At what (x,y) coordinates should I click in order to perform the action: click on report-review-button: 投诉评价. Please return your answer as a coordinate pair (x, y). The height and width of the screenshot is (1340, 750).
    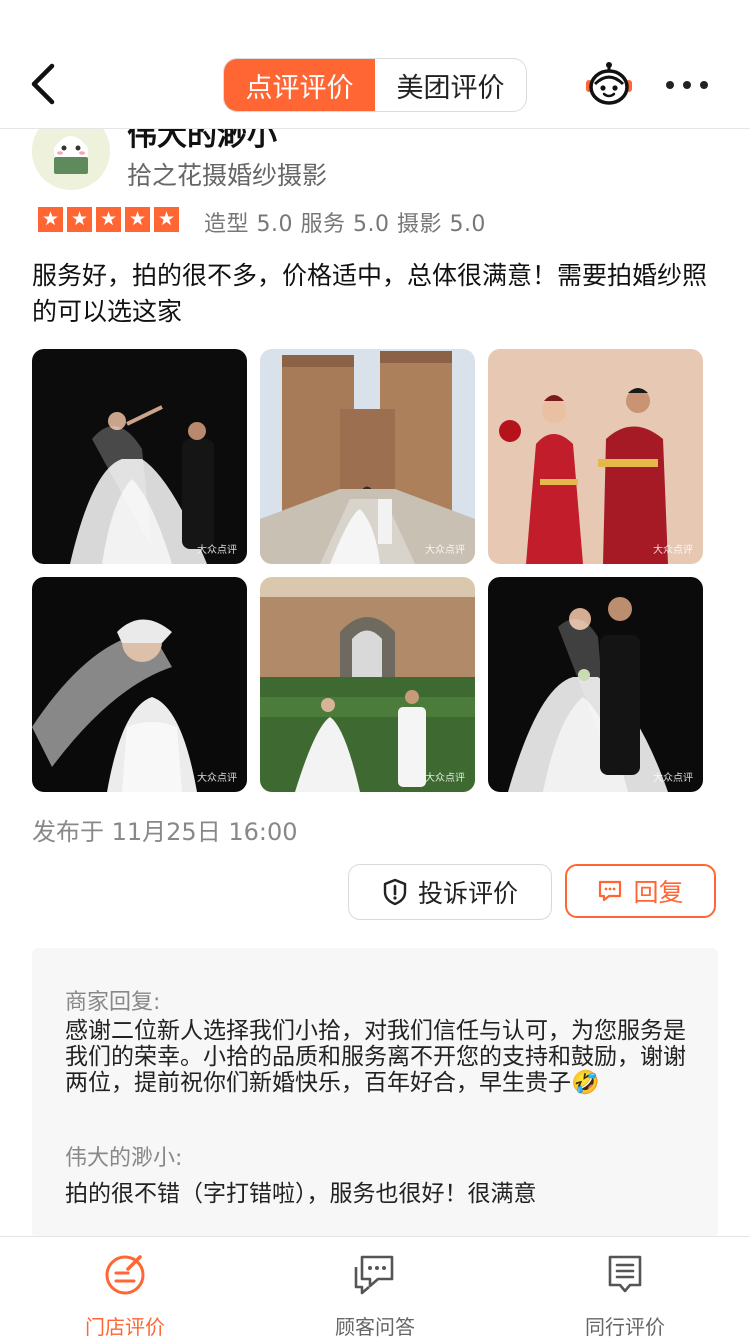
    Looking at the image, I should click on (450, 892).